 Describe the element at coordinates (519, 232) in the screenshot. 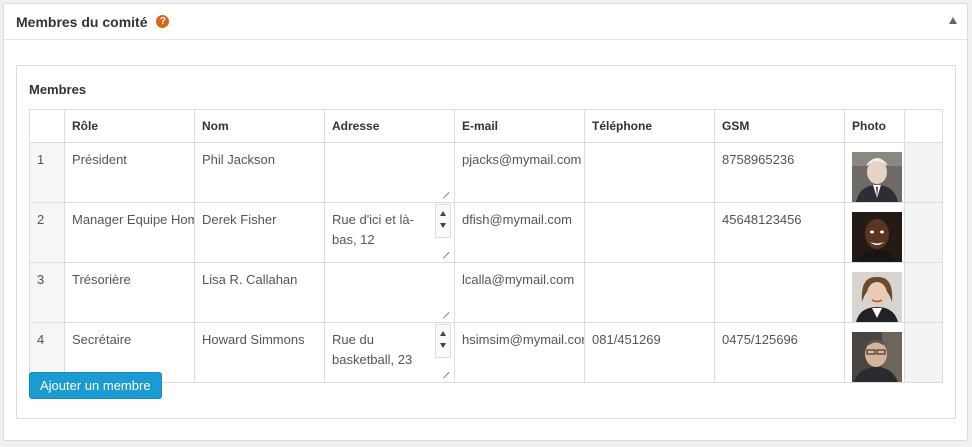

I see `cell-email: dfish@mymail.com` at that location.